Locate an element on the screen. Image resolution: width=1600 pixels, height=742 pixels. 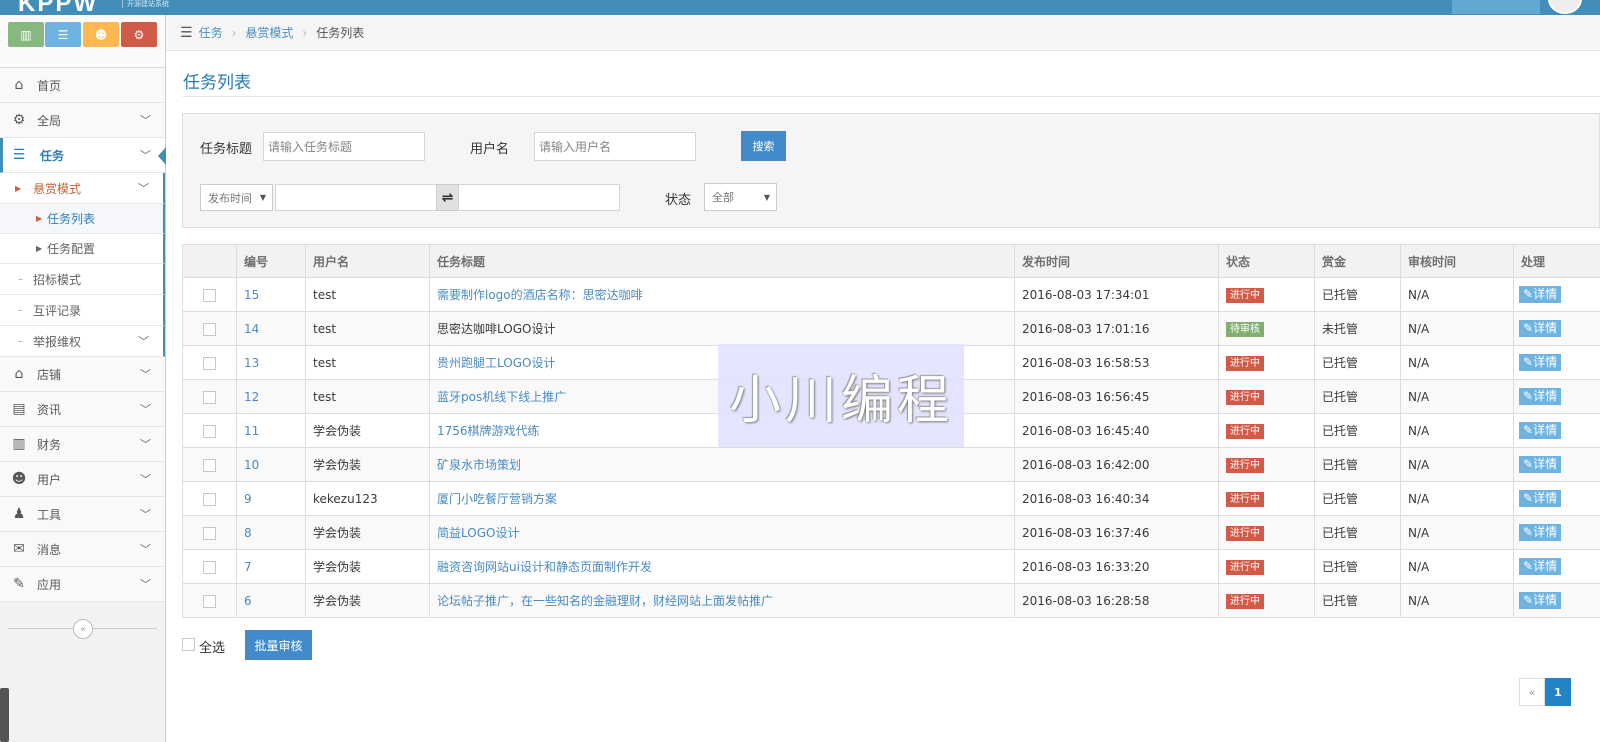
sidebar-item-task-config: ▶ 任务配置 is located at coordinates (82, 249).